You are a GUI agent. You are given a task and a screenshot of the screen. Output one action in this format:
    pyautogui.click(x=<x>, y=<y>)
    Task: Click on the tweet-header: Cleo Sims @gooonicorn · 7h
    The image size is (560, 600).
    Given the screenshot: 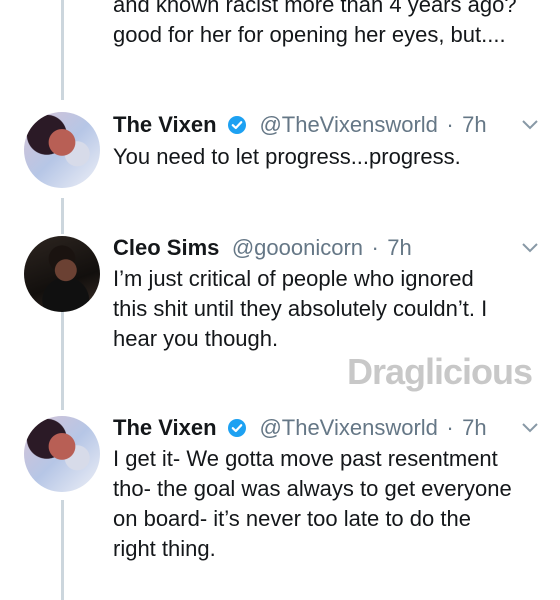 What is the action you would take?
    pyautogui.click(x=262, y=248)
    